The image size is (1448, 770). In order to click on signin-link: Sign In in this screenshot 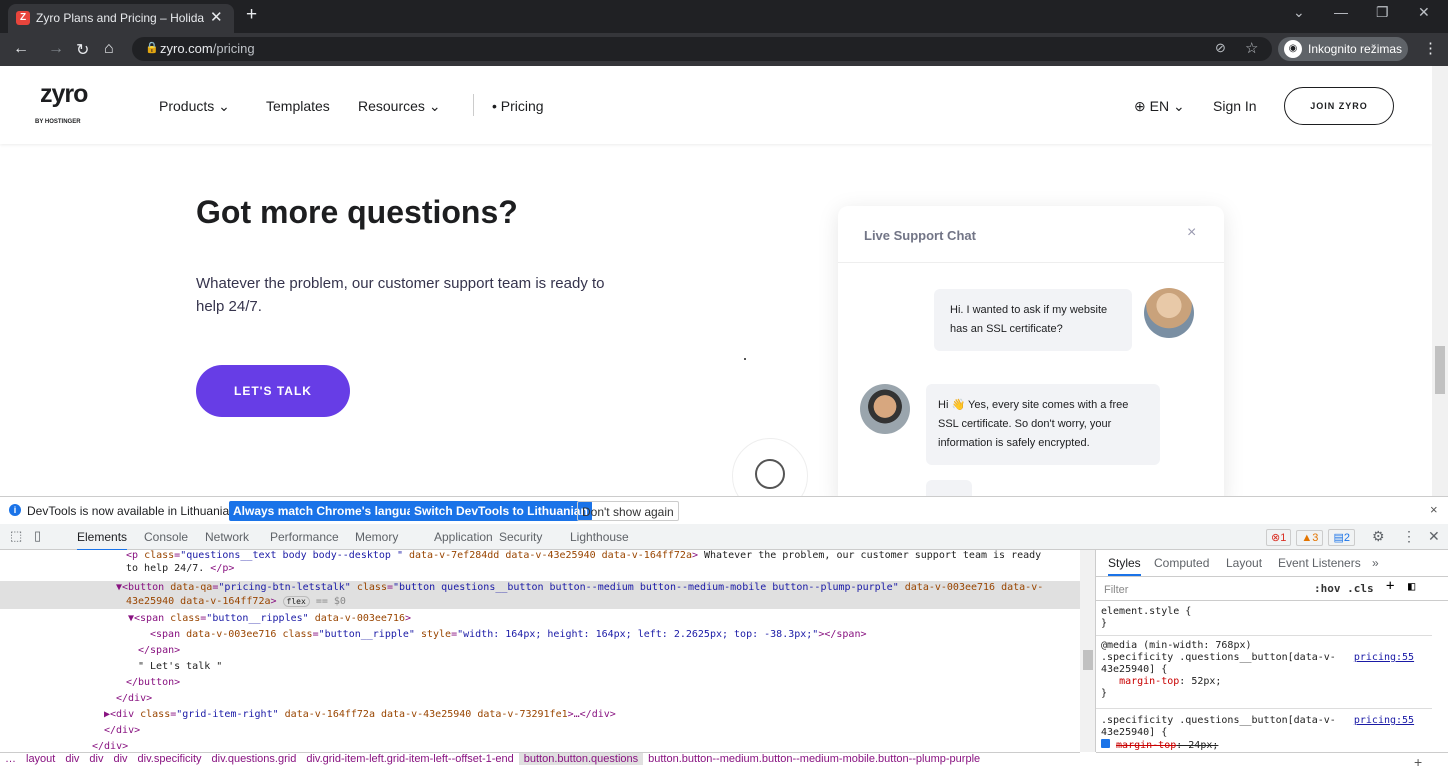, I will do `click(1235, 106)`.